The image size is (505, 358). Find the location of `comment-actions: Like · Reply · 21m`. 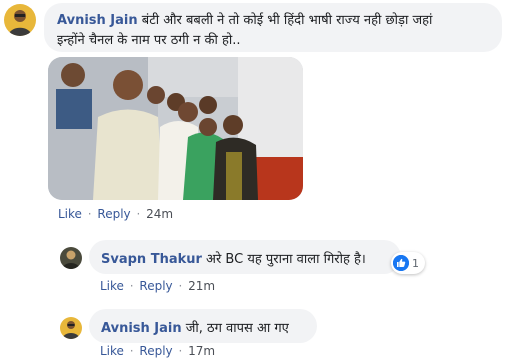

comment-actions: Like · Reply · 21m is located at coordinates (157, 286).